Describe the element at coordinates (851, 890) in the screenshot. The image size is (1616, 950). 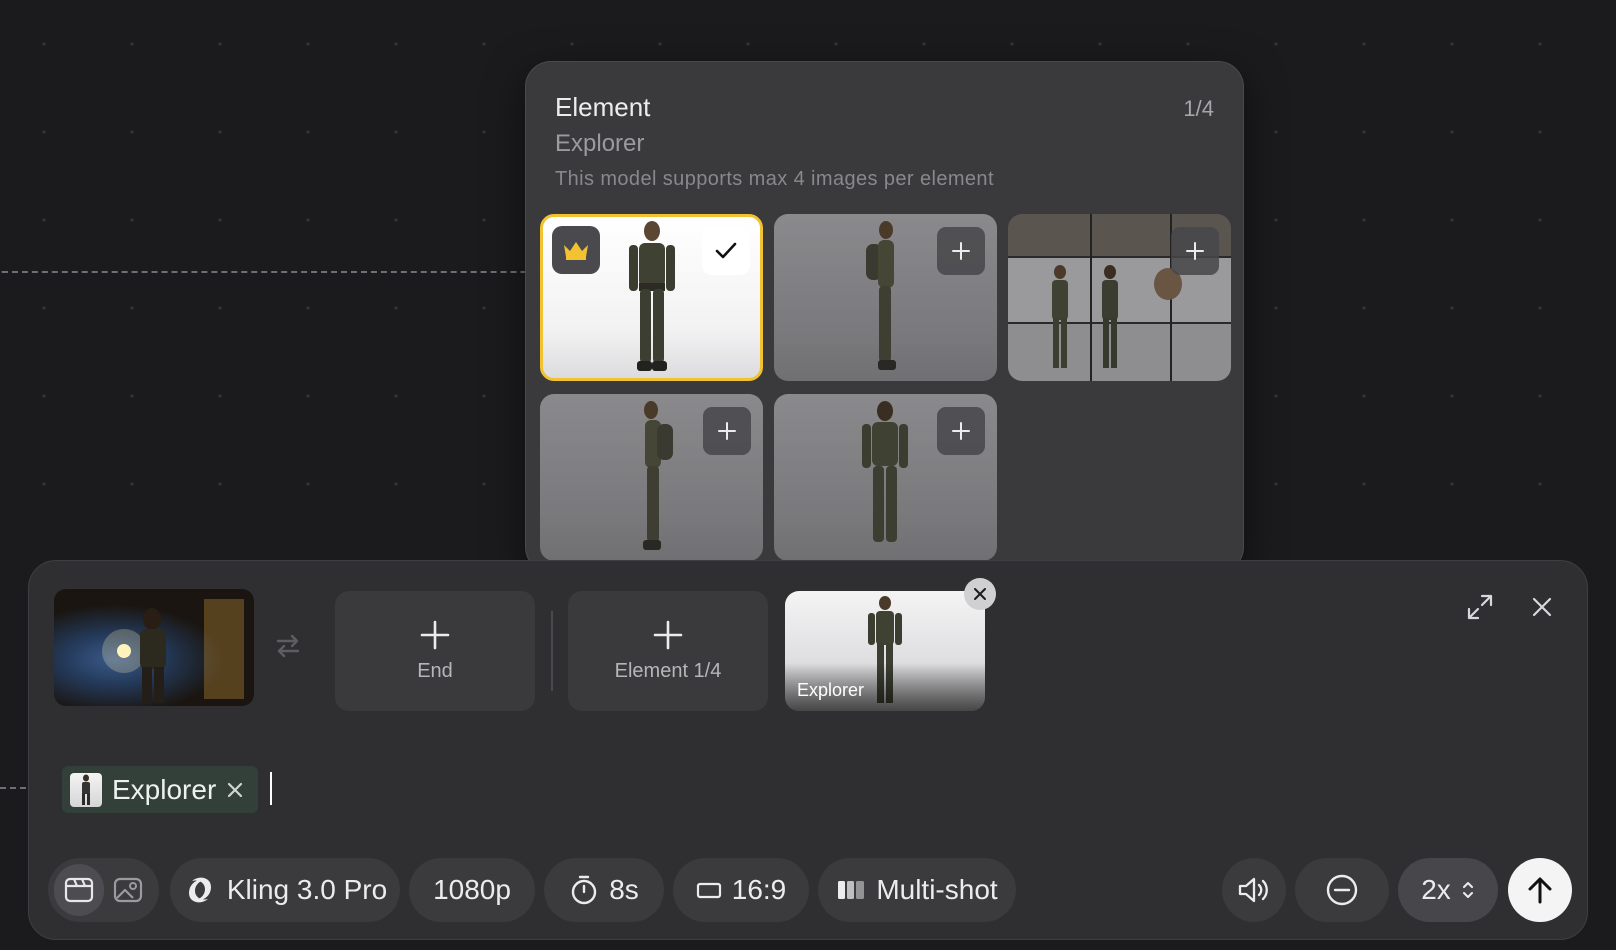
I see `multishot-icon` at that location.